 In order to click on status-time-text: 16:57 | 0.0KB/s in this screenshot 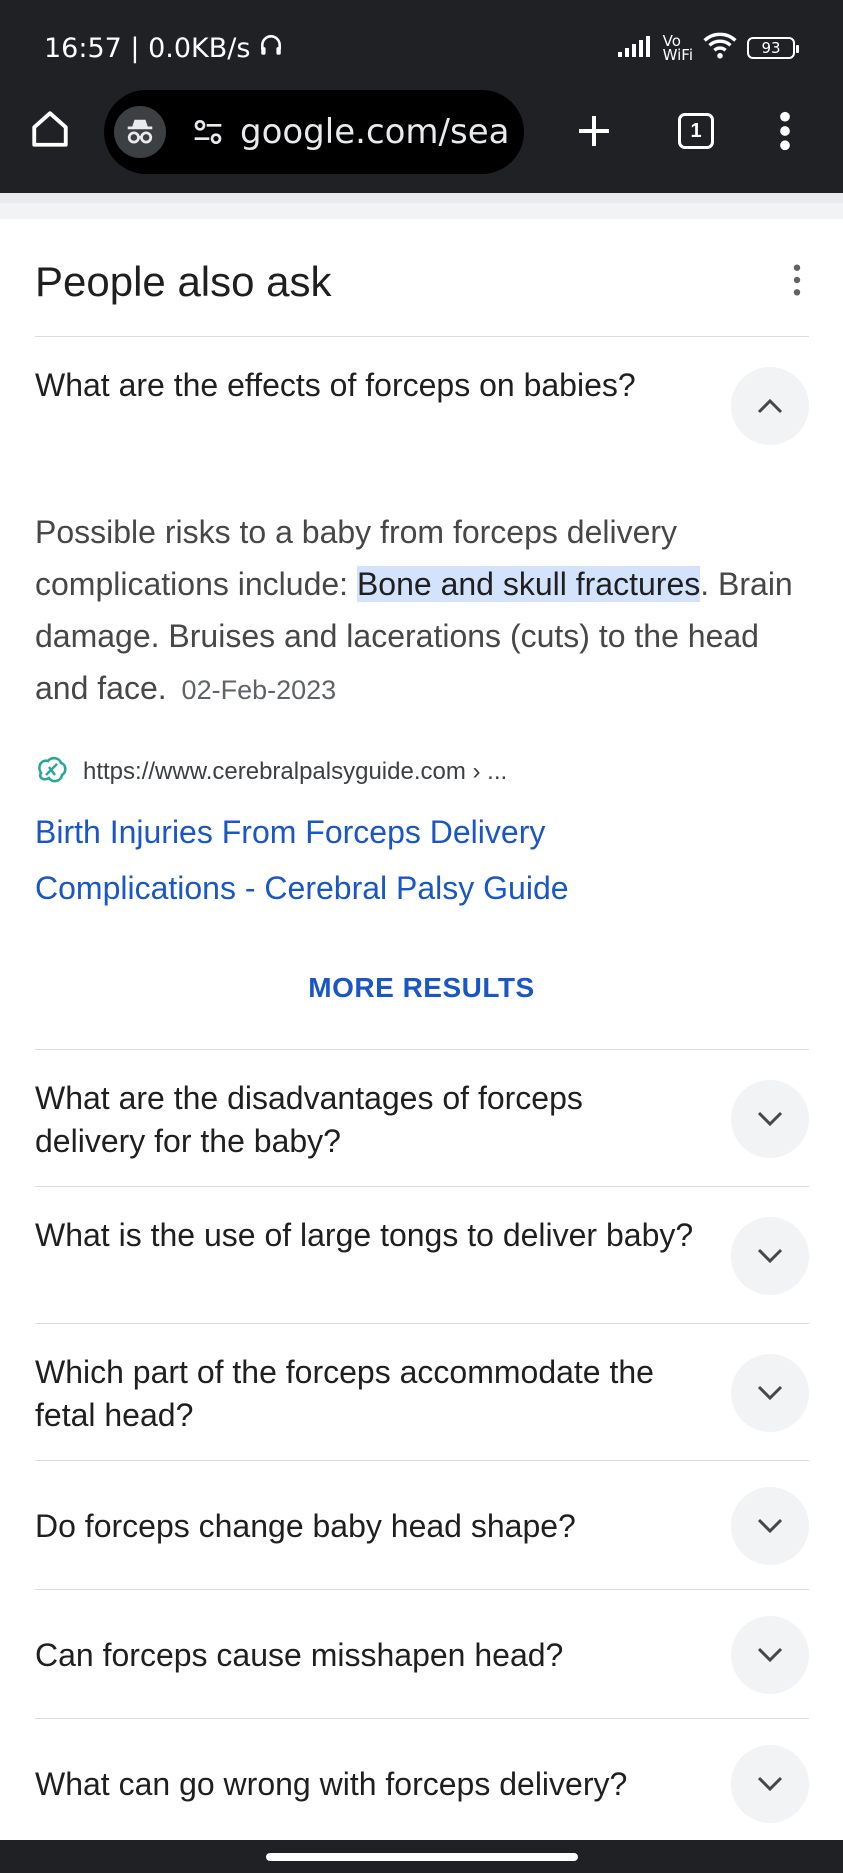, I will do `click(147, 48)`.